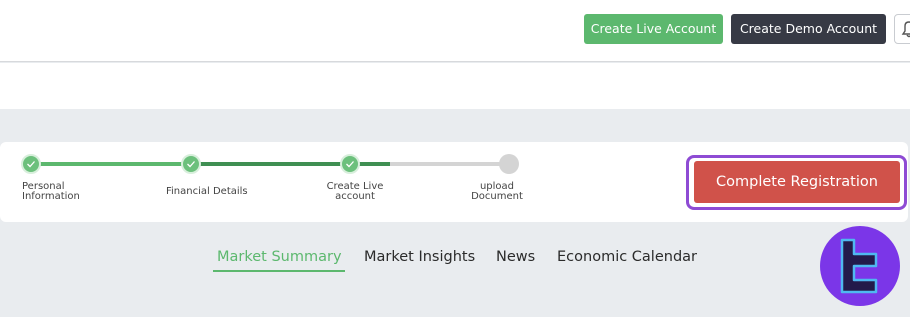 The height and width of the screenshot is (317, 910). What do you see at coordinates (279, 271) in the screenshot?
I see `active-tab-underline` at bounding box center [279, 271].